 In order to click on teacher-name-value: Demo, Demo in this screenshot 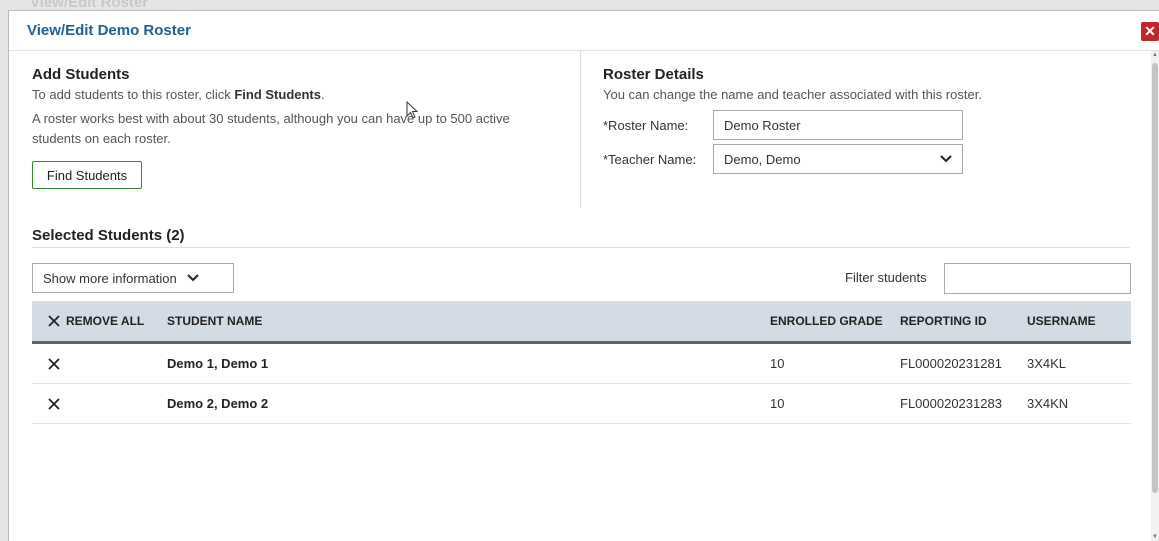, I will do `click(762, 159)`.